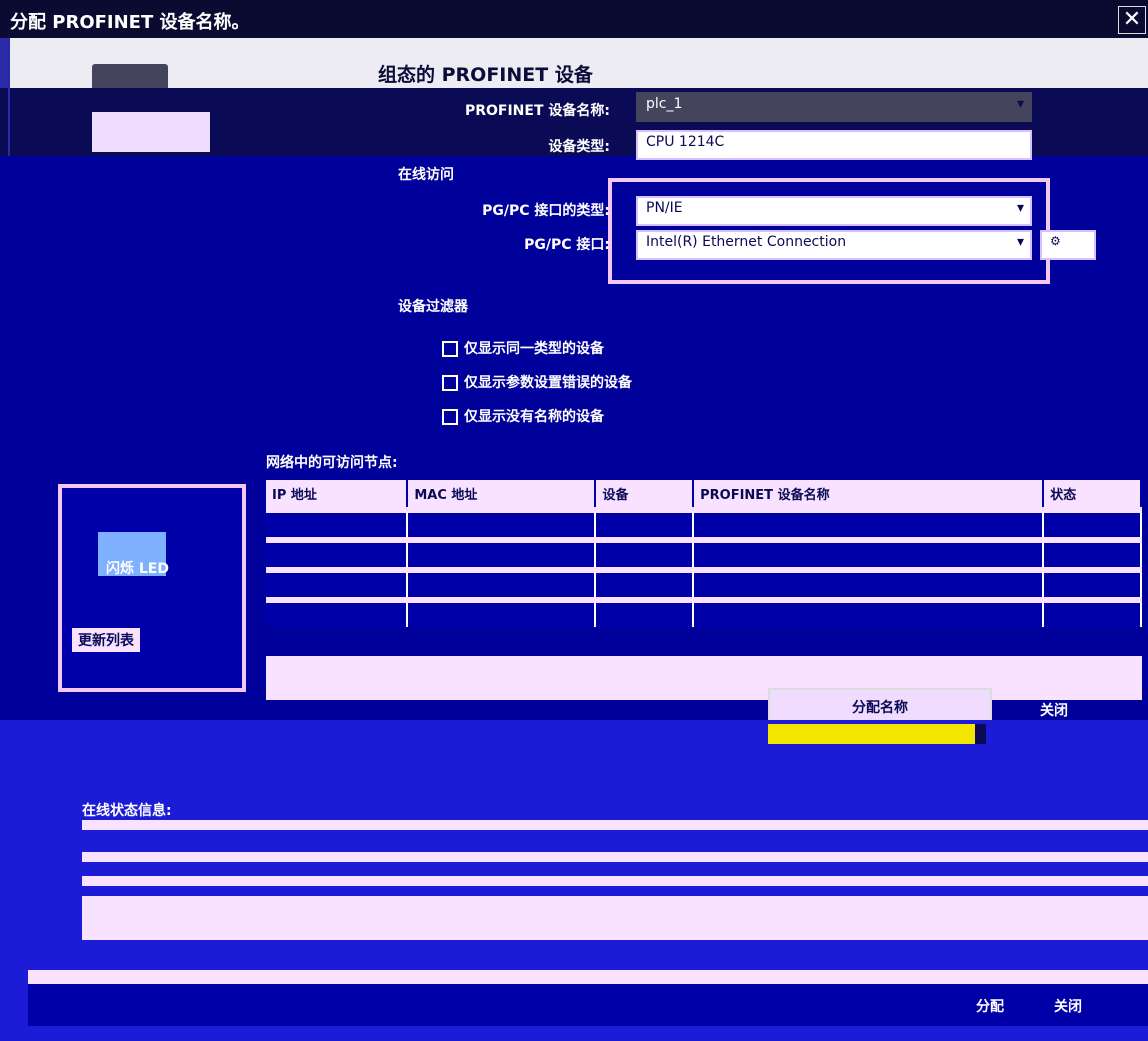 This screenshot has height=1041, width=1148. I want to click on column-header-device: 设备, so click(645, 495).